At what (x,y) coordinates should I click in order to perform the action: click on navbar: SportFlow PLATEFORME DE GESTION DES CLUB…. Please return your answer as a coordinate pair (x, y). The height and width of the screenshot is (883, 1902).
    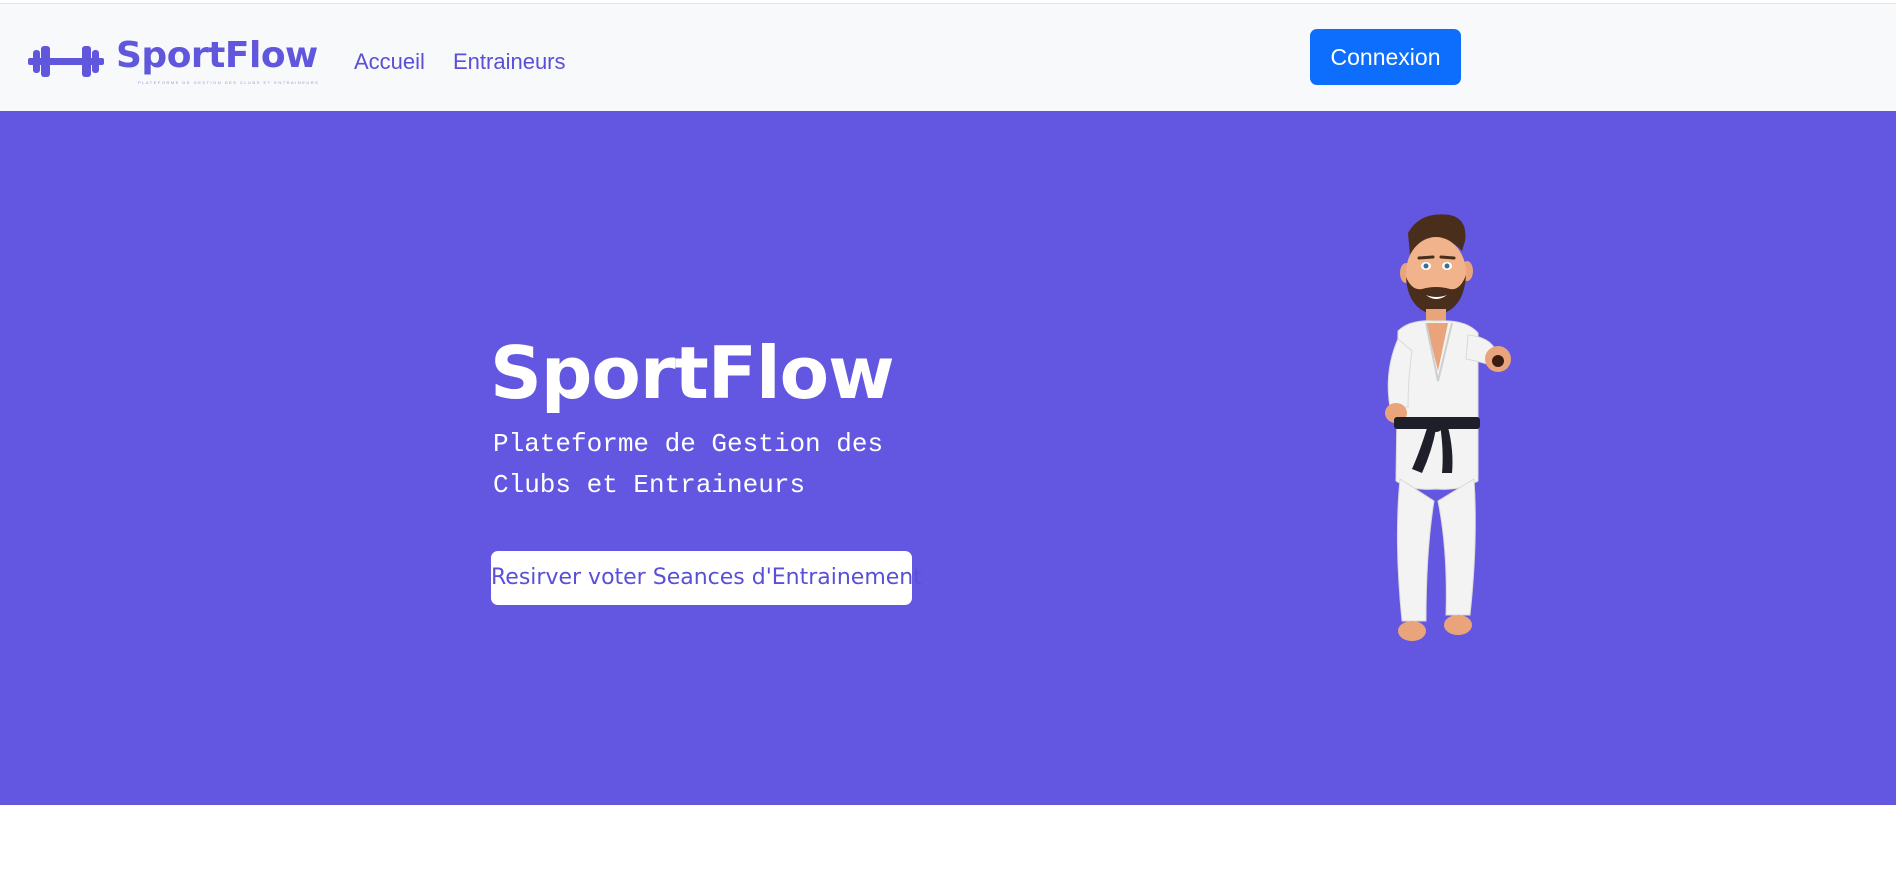
    Looking at the image, I should click on (948, 57).